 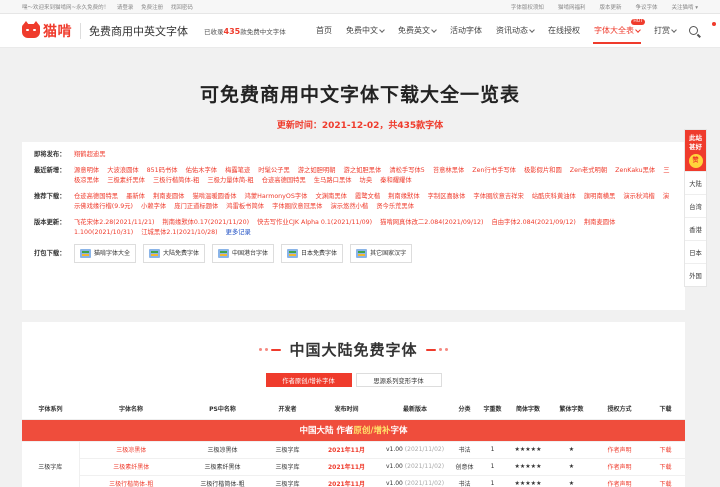 What do you see at coordinates (361, 253) in the screenshot?
I see `folder-icon` at bounding box center [361, 253].